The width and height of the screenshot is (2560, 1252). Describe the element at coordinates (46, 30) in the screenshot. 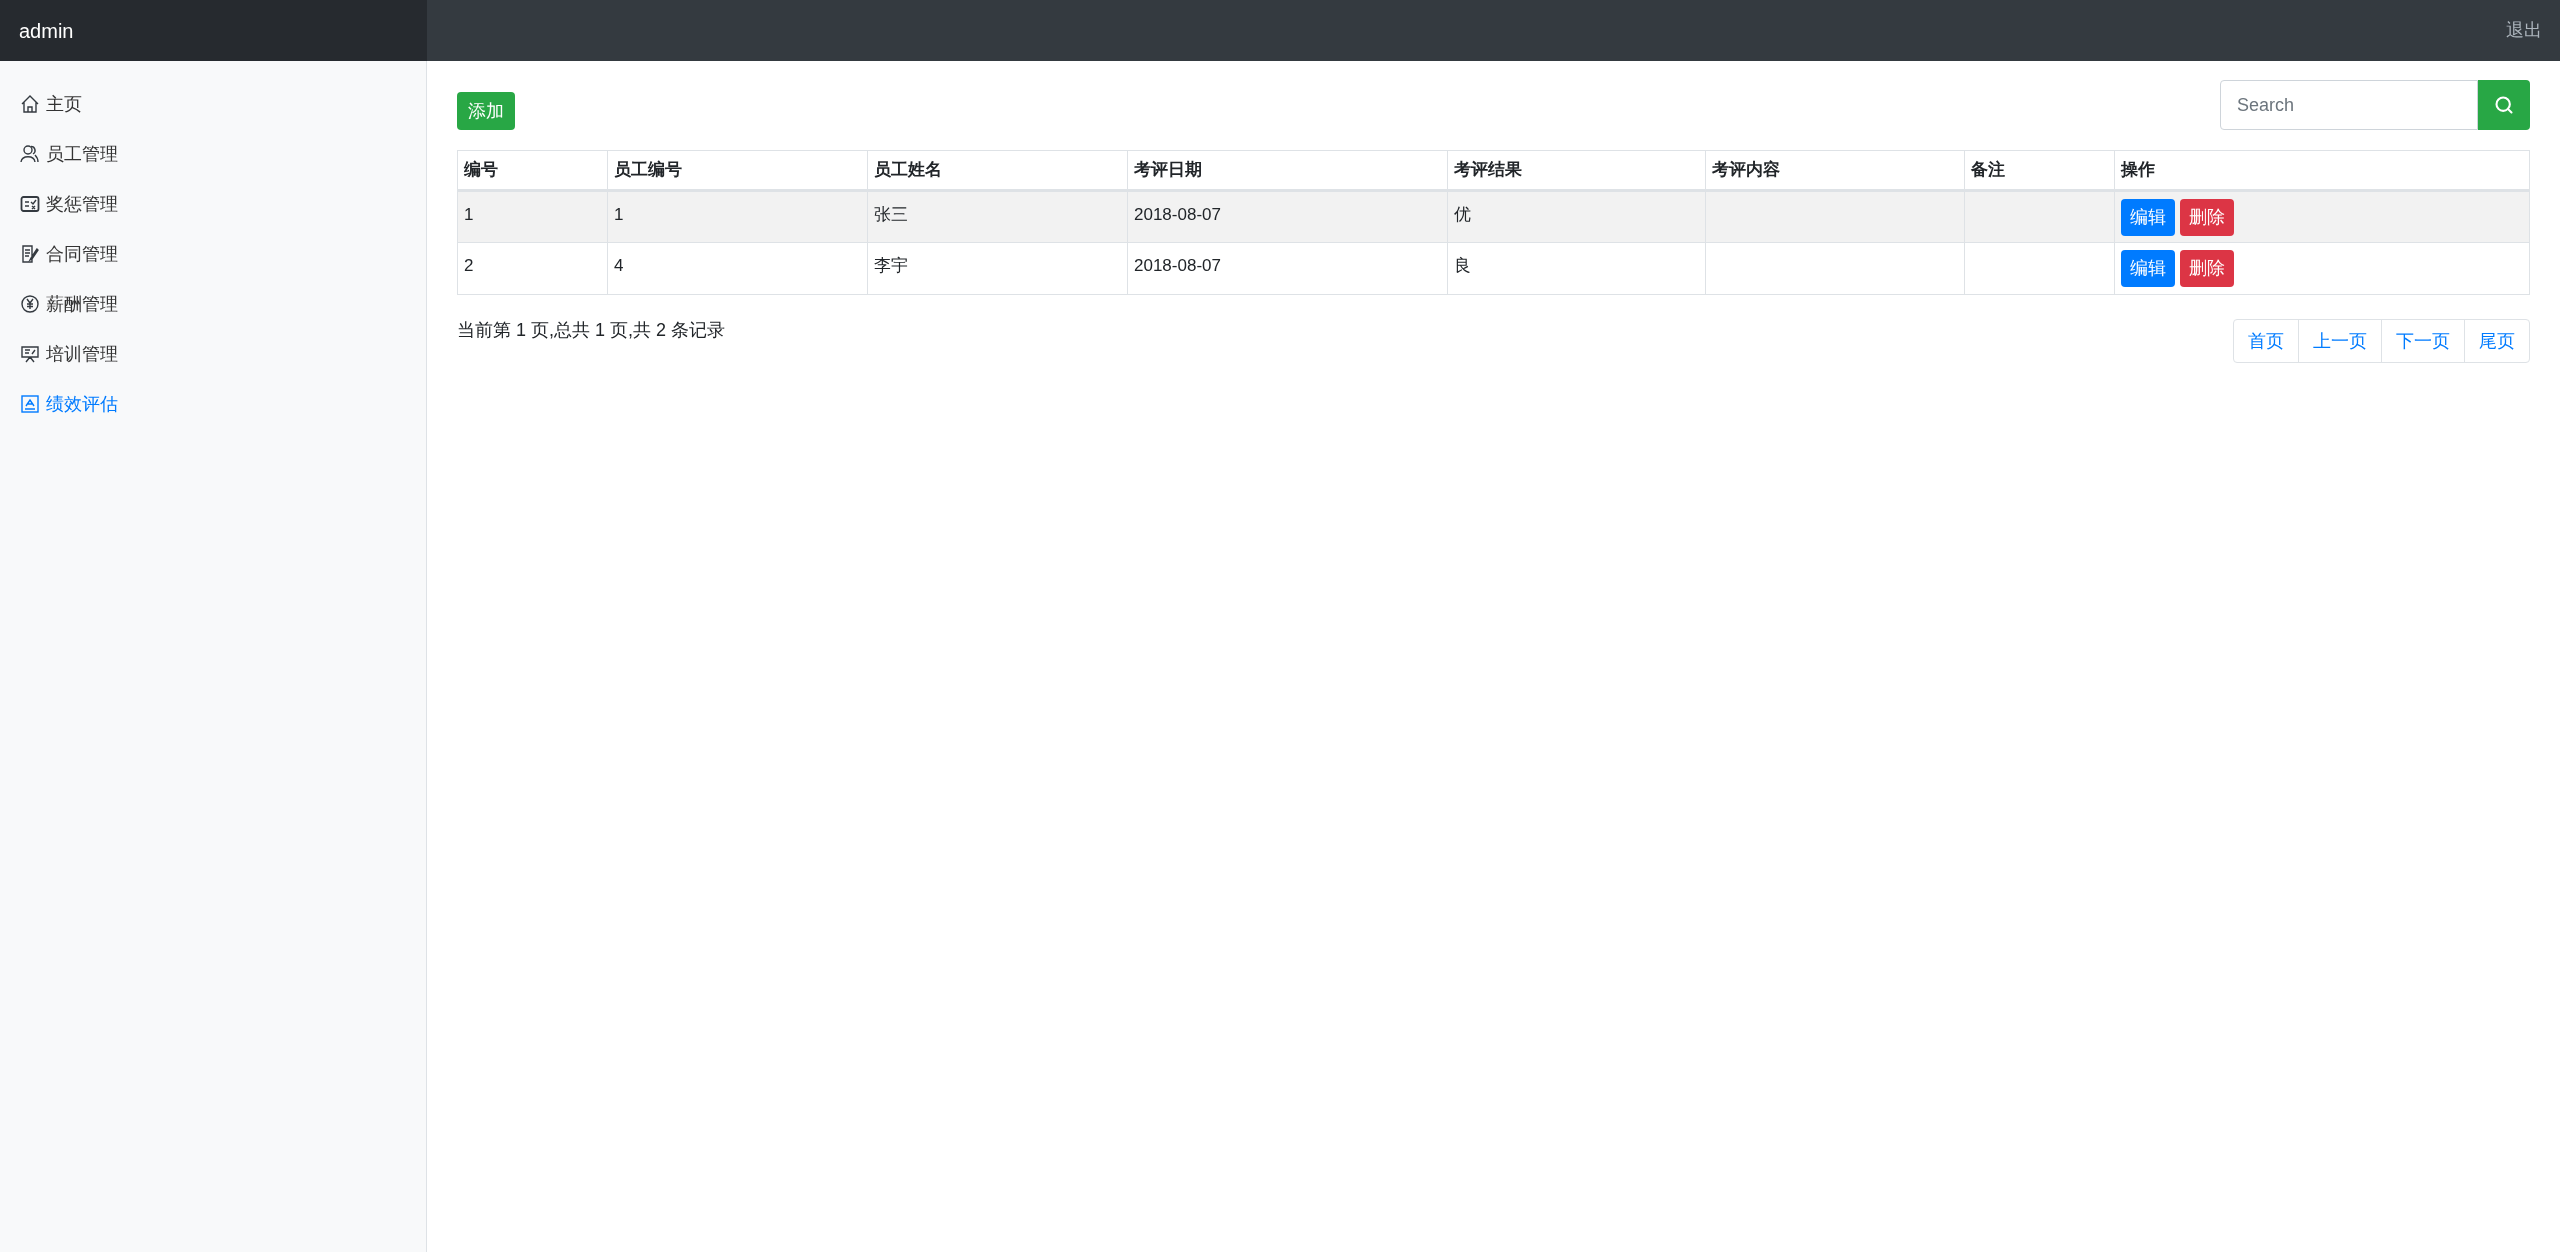

I see `brand-text: admin` at that location.